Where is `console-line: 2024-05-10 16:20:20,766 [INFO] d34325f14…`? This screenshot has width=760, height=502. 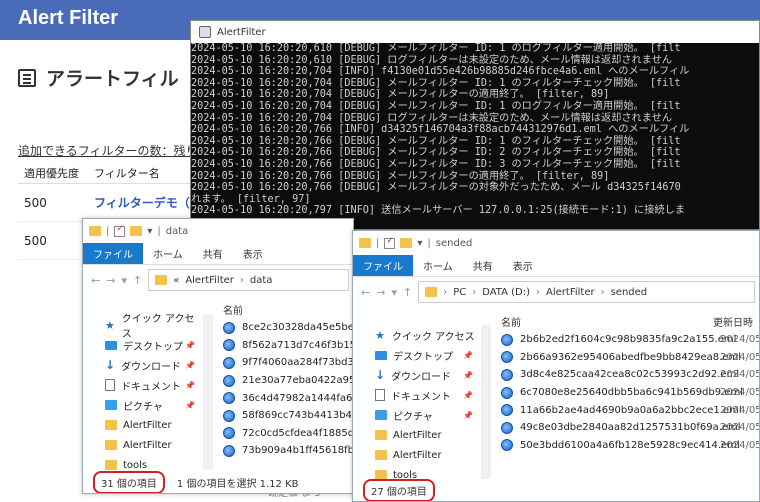 console-line: 2024-05-10 16:20:20,766 [INFO] d34325f14… is located at coordinates (440, 130).